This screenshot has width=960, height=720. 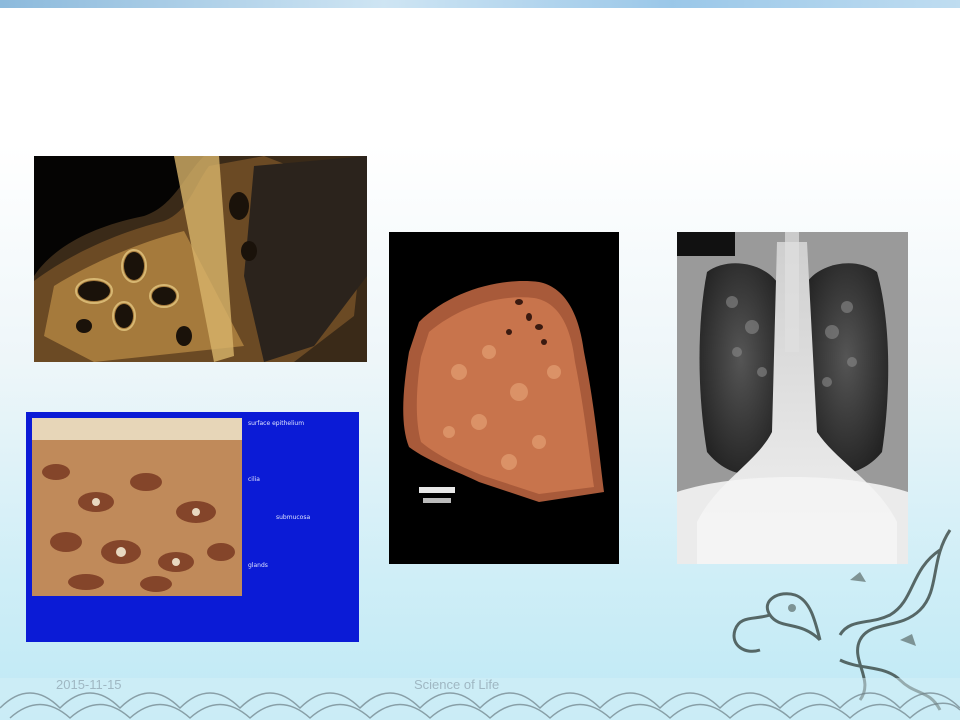 I want to click on slide-top-bar, so click(x=480, y=4).